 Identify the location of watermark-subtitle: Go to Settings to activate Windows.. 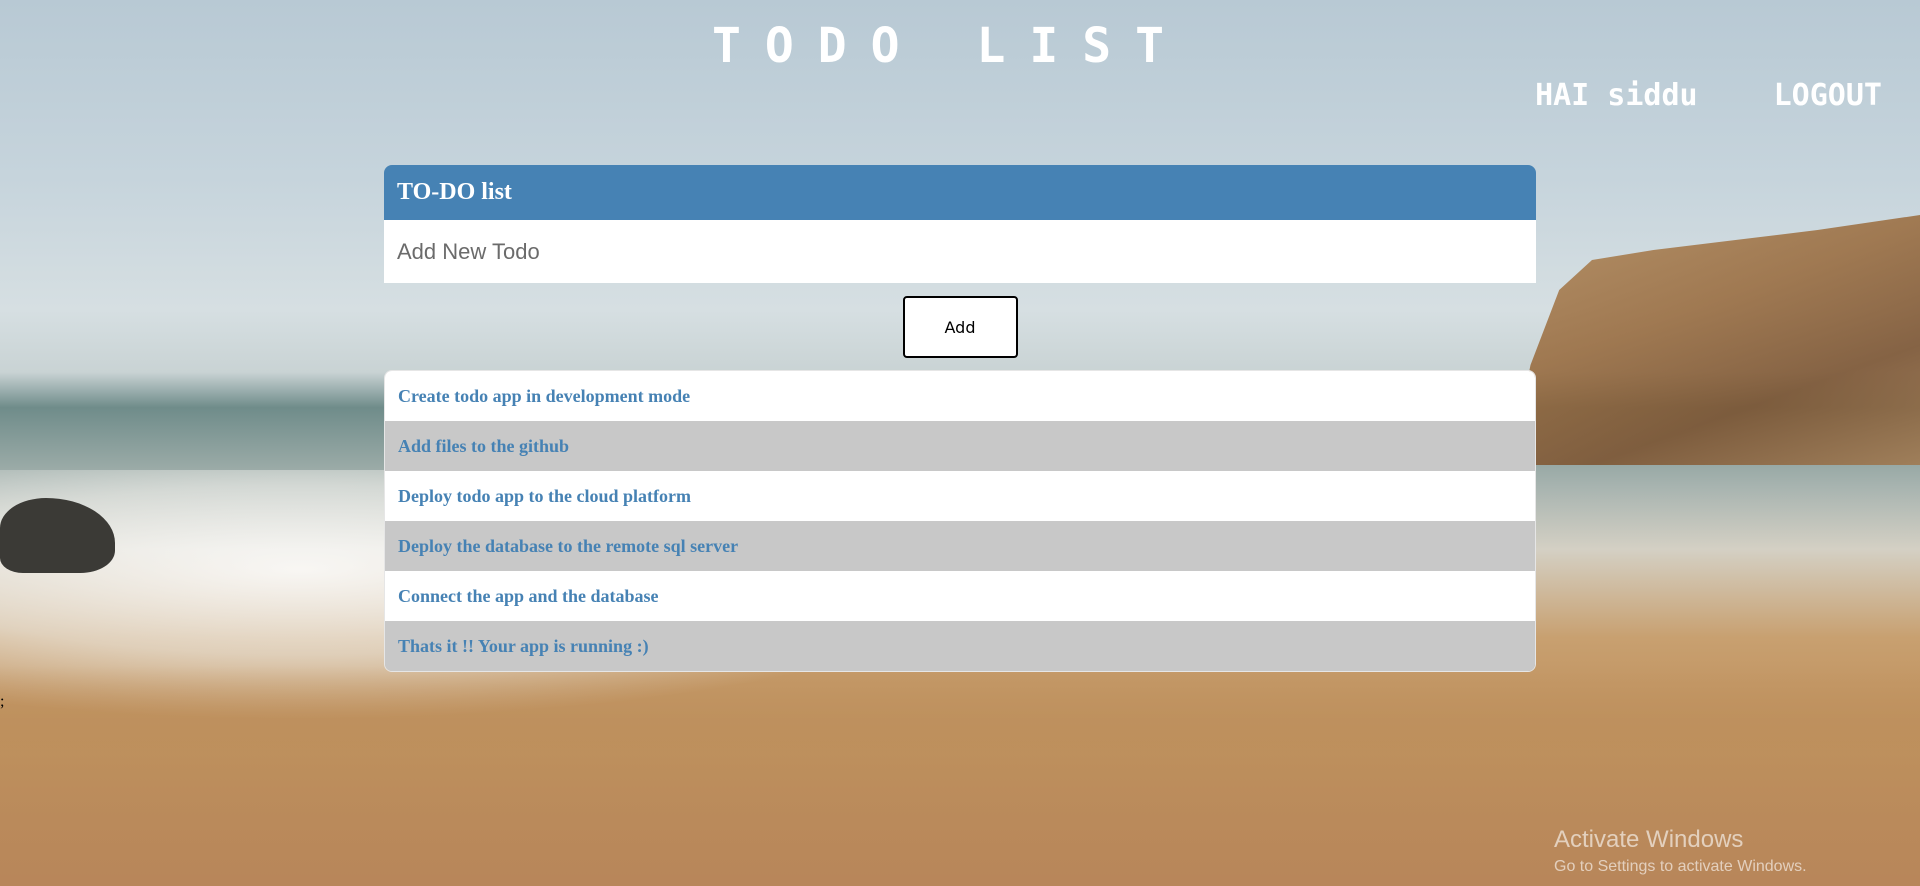
(1680, 866).